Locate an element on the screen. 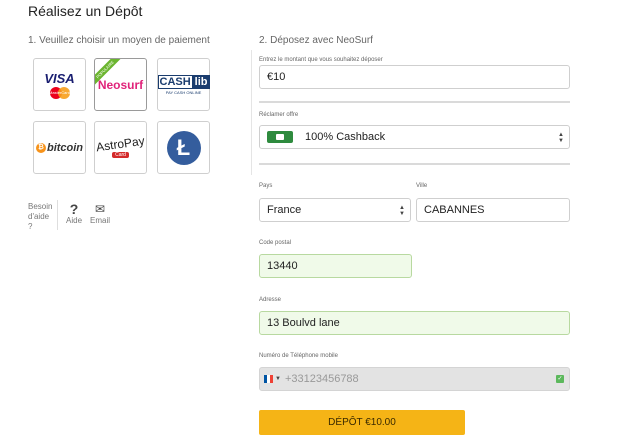 This screenshot has height=435, width=627. step-choose-payment: 1. Veuillez choisir un moyen de paiement is located at coordinates (119, 40).